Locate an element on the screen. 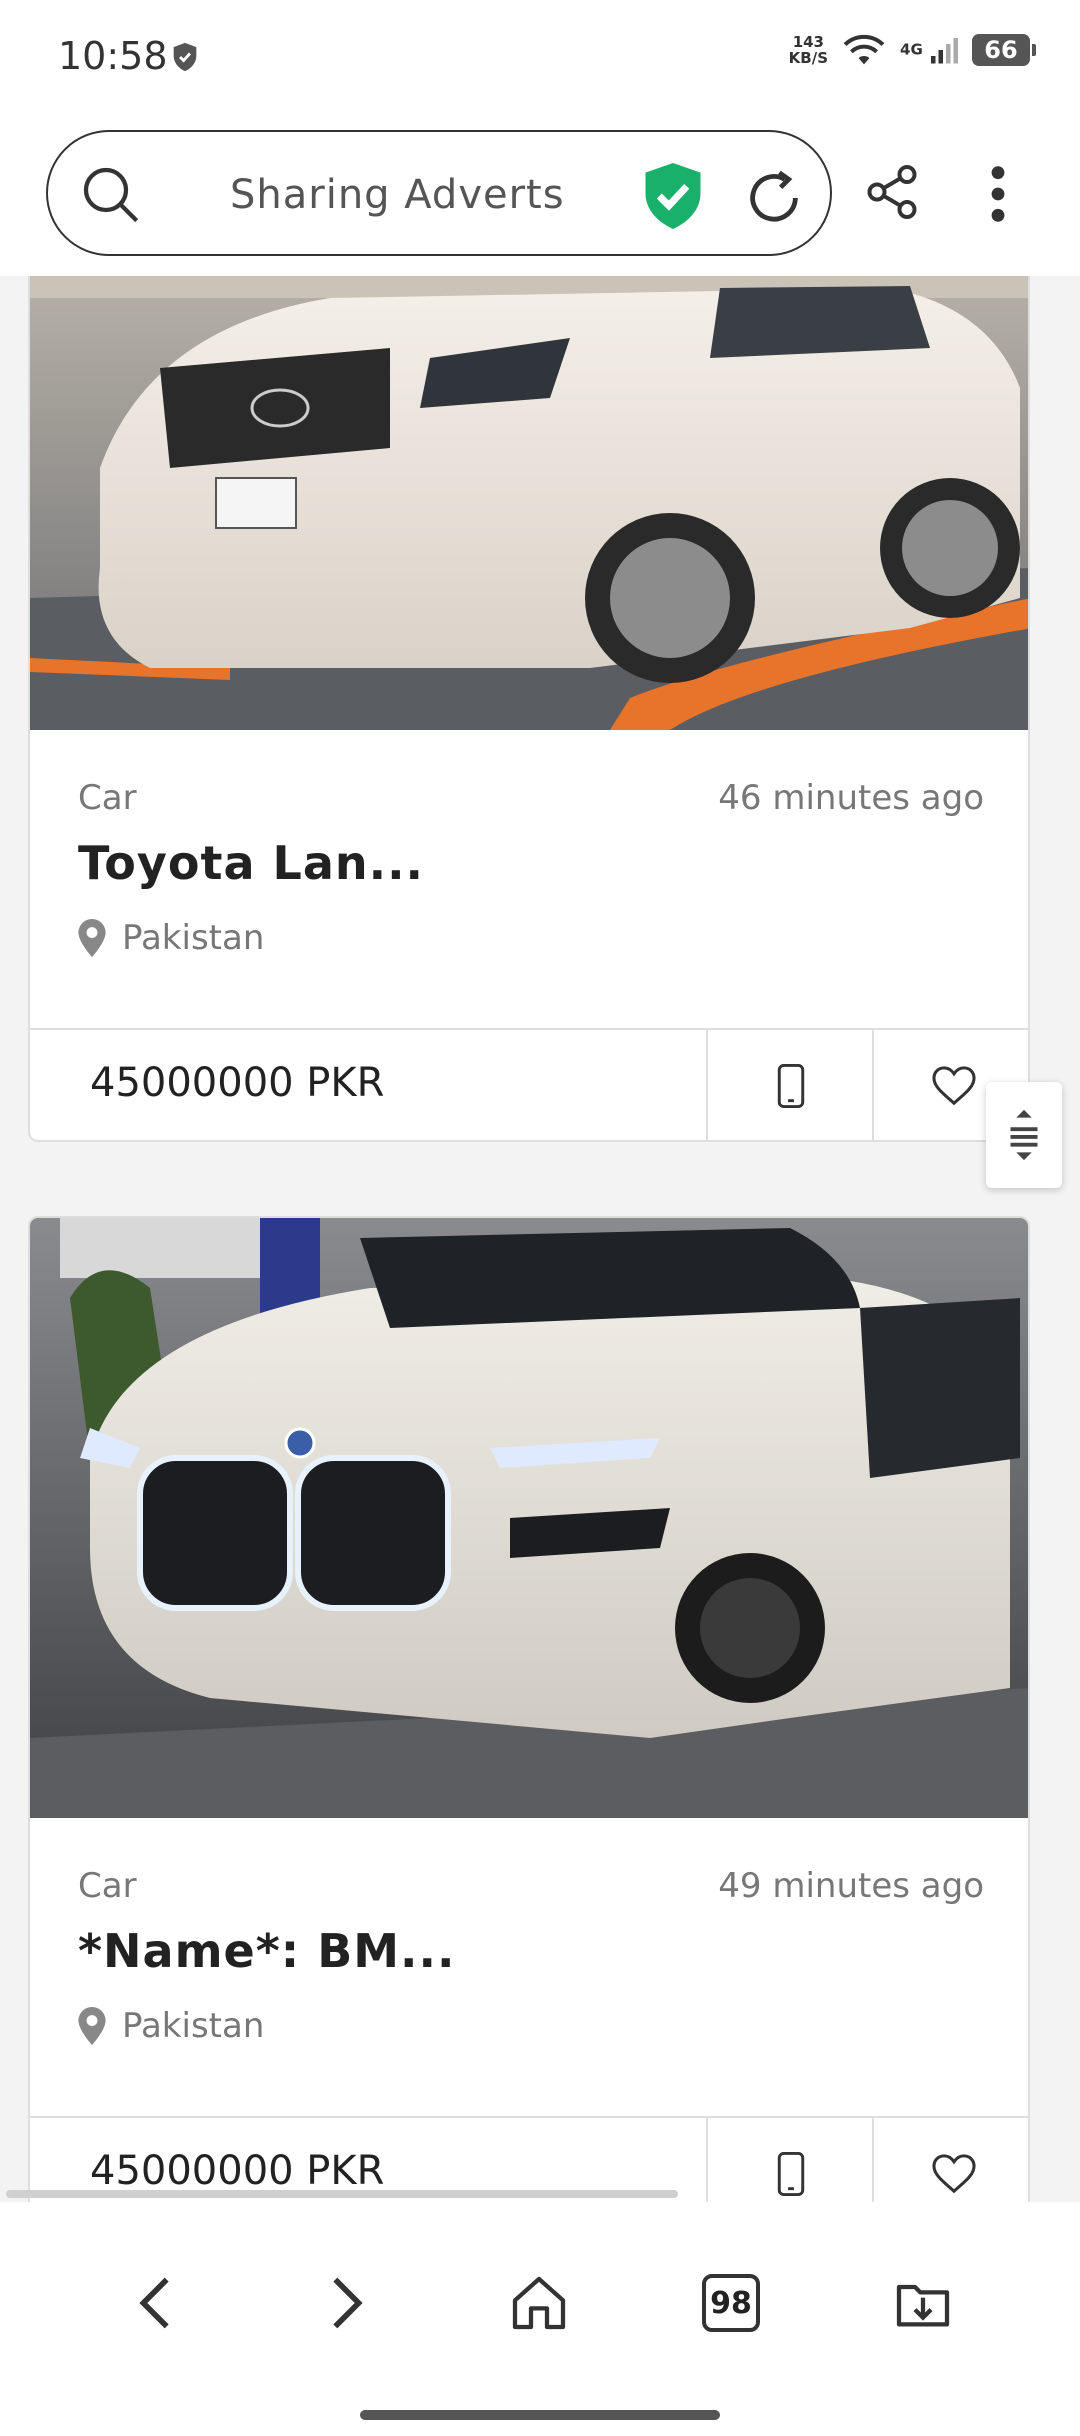 This screenshot has height=2436, width=1080. gesture-bar is located at coordinates (540, 2415).